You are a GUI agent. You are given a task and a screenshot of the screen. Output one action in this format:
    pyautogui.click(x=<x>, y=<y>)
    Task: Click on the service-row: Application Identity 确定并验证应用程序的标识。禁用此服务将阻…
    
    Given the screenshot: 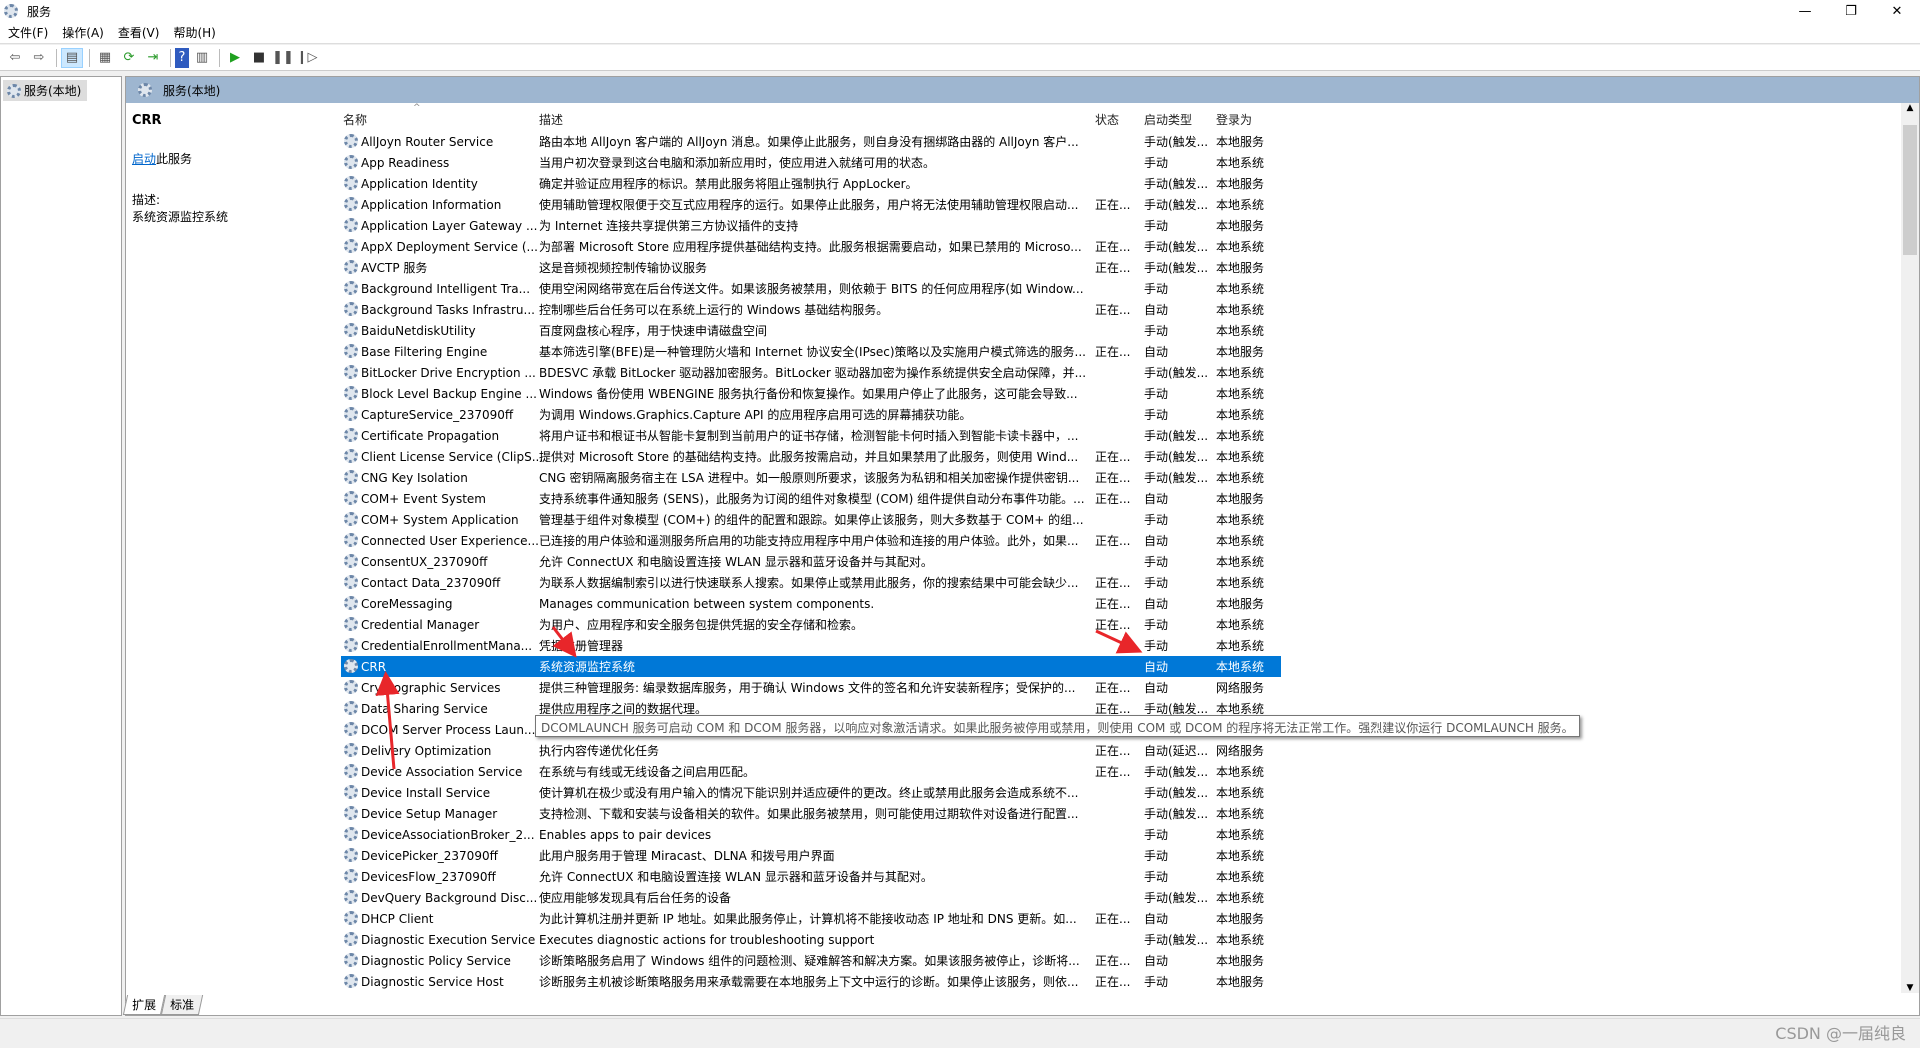 What is the action you would take?
    pyautogui.click(x=811, y=183)
    